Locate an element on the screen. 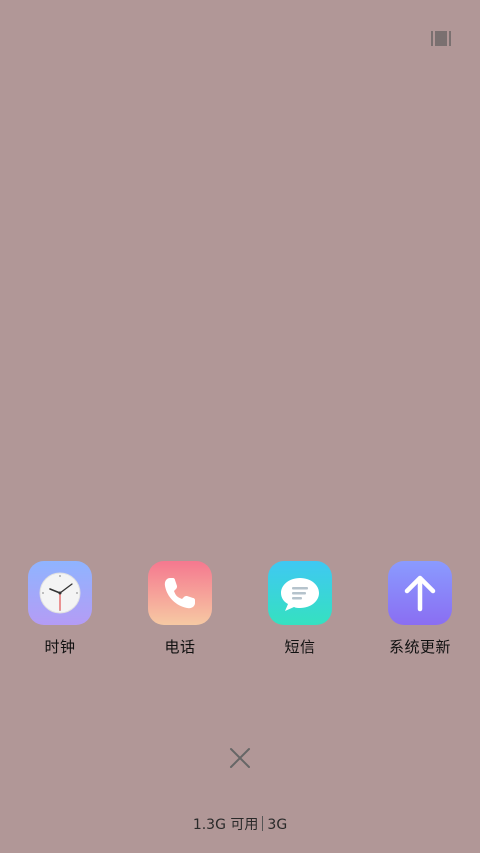 Image resolution: width=480 pixels, height=853 pixels. app-label-clock: 时钟 is located at coordinates (60, 647).